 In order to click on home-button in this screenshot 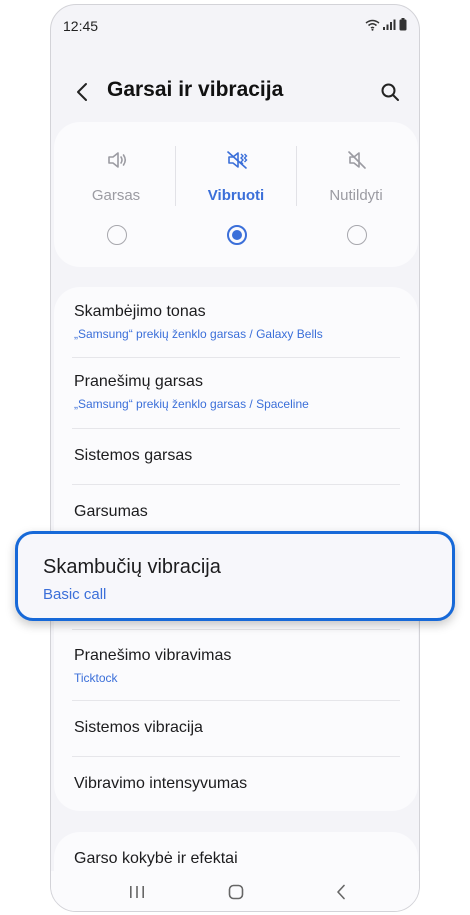, I will do `click(236, 892)`.